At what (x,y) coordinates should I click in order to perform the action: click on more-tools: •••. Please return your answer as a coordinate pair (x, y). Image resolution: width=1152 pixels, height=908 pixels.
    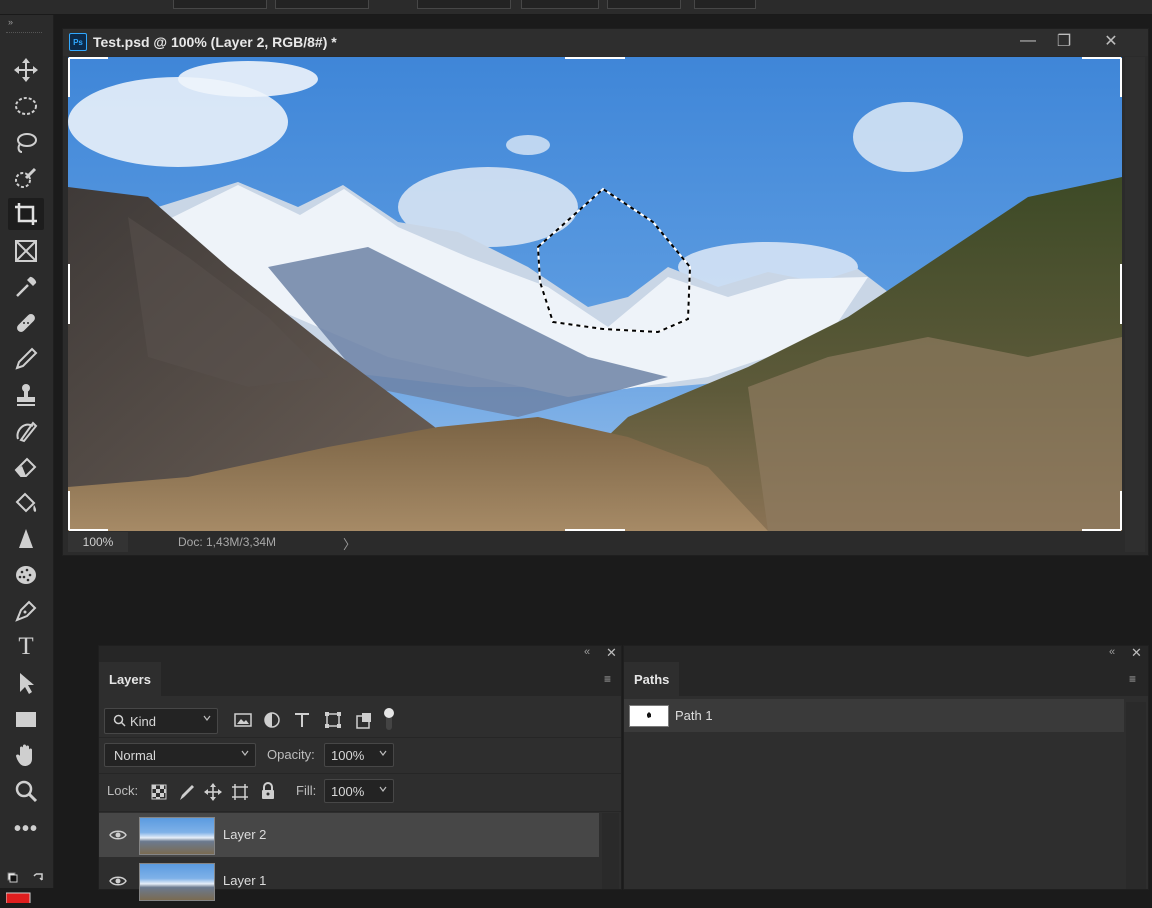
    Looking at the image, I should click on (26, 829).